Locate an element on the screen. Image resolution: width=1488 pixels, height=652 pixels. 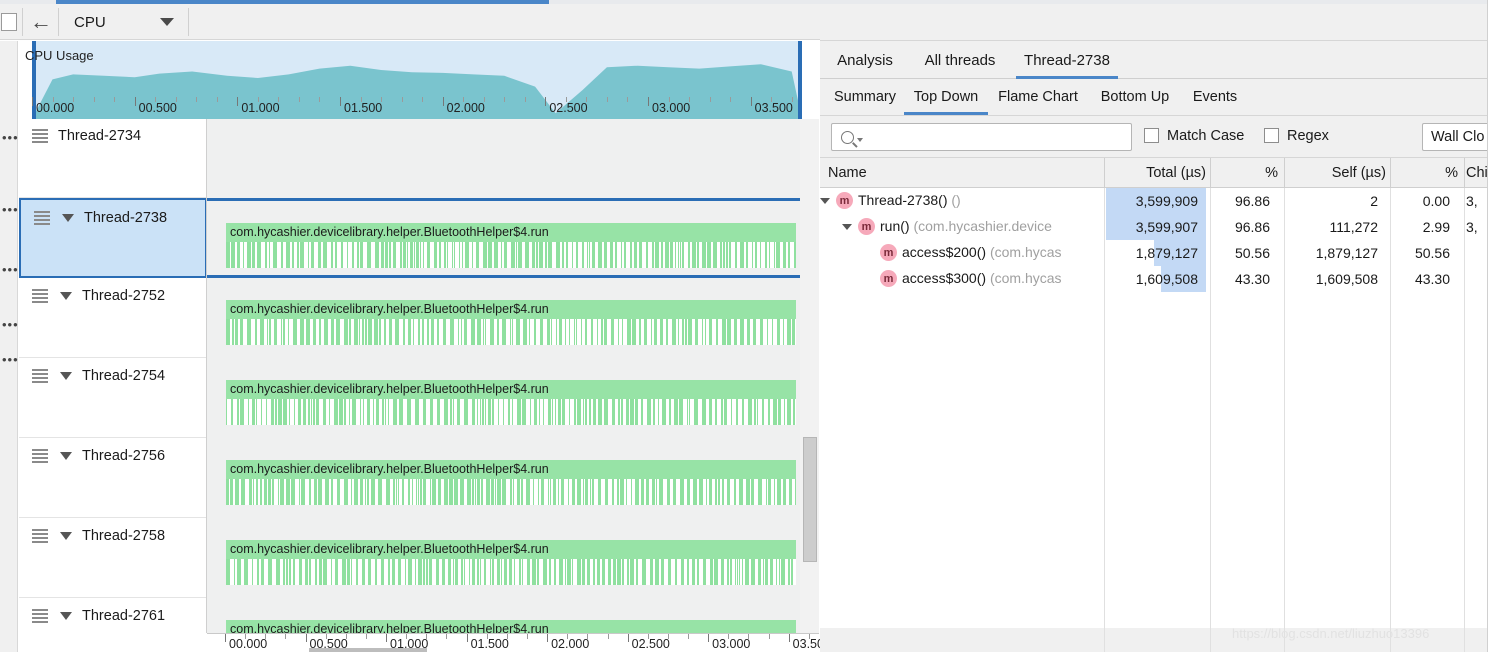
axis-tick-label: 00.000 is located at coordinates (248, 644).